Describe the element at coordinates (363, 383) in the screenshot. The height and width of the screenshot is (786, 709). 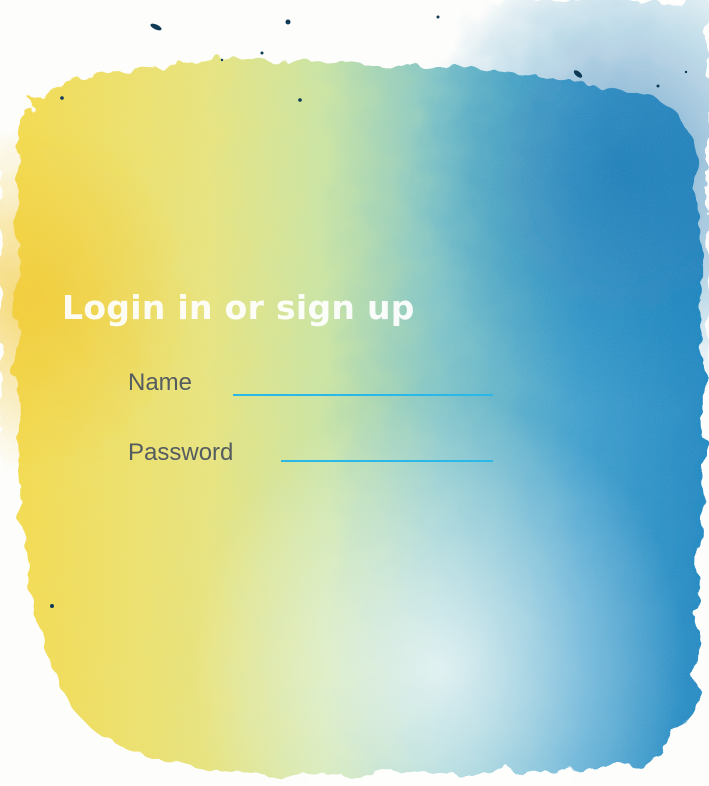
I see `name-input` at that location.